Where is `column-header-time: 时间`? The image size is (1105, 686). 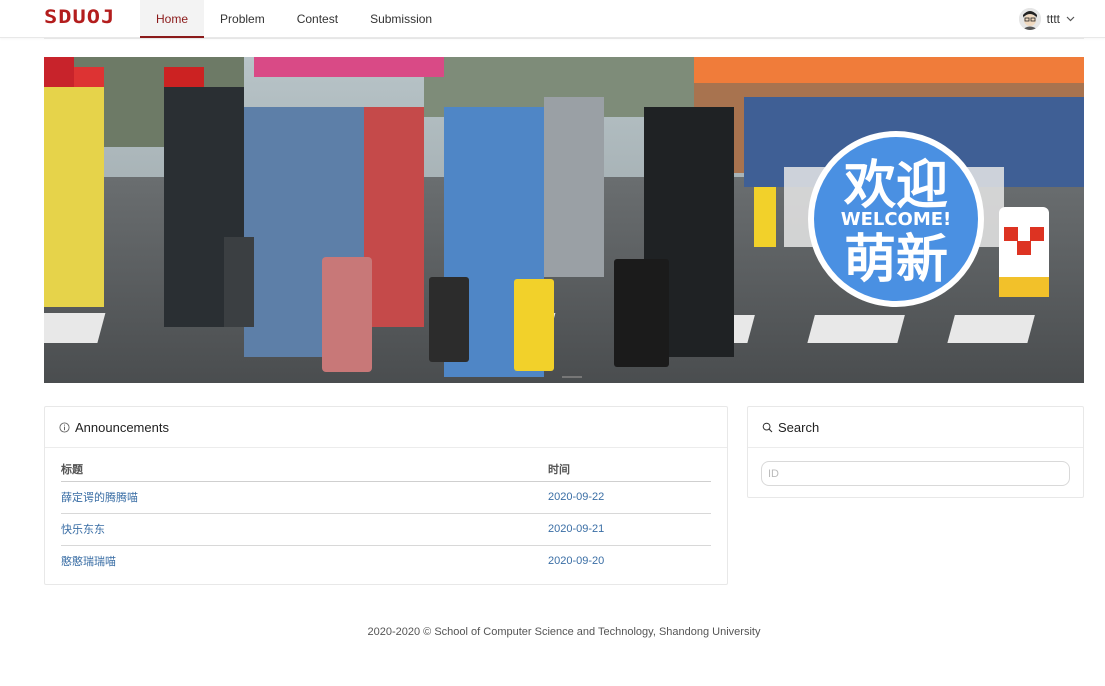
column-header-time: 时间 is located at coordinates (629, 470).